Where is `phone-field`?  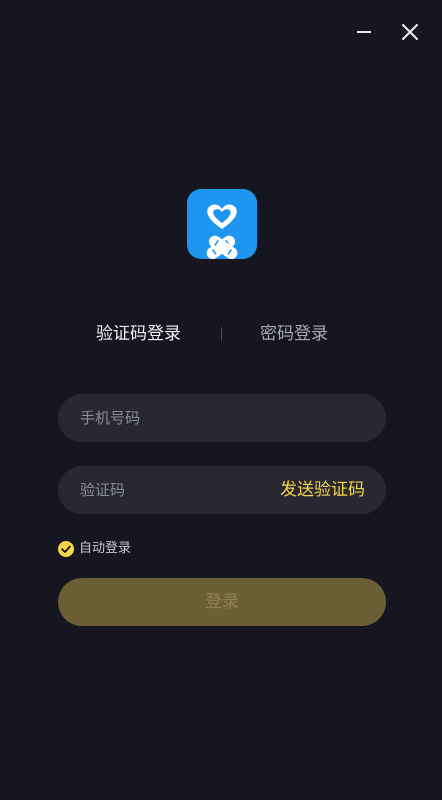
phone-field is located at coordinates (222, 418).